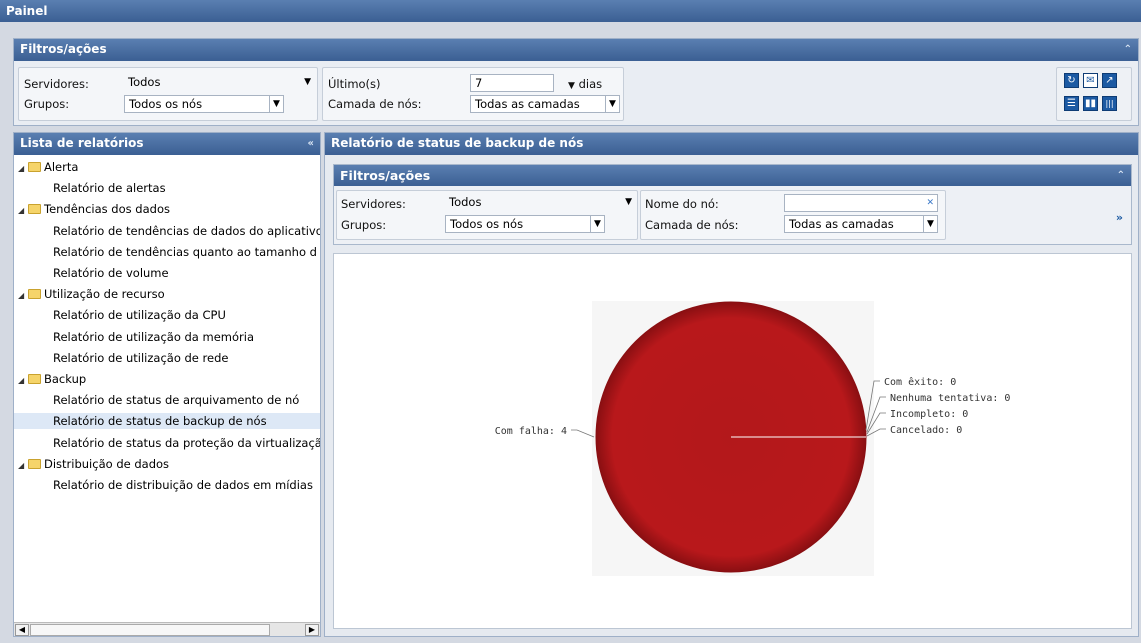  Describe the element at coordinates (731, 144) in the screenshot. I see `report-header: Relatório de status de backup de nós` at that location.